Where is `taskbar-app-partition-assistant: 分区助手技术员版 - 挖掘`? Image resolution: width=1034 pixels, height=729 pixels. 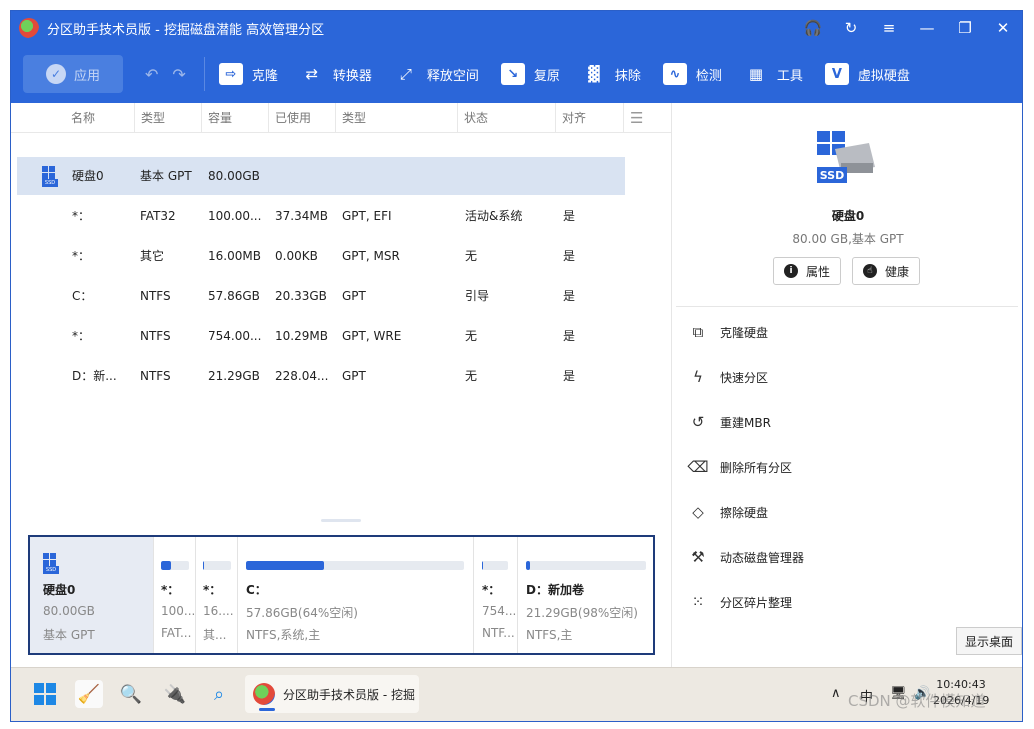 taskbar-app-partition-assistant: 分区助手技术员版 - 挖掘 is located at coordinates (332, 694).